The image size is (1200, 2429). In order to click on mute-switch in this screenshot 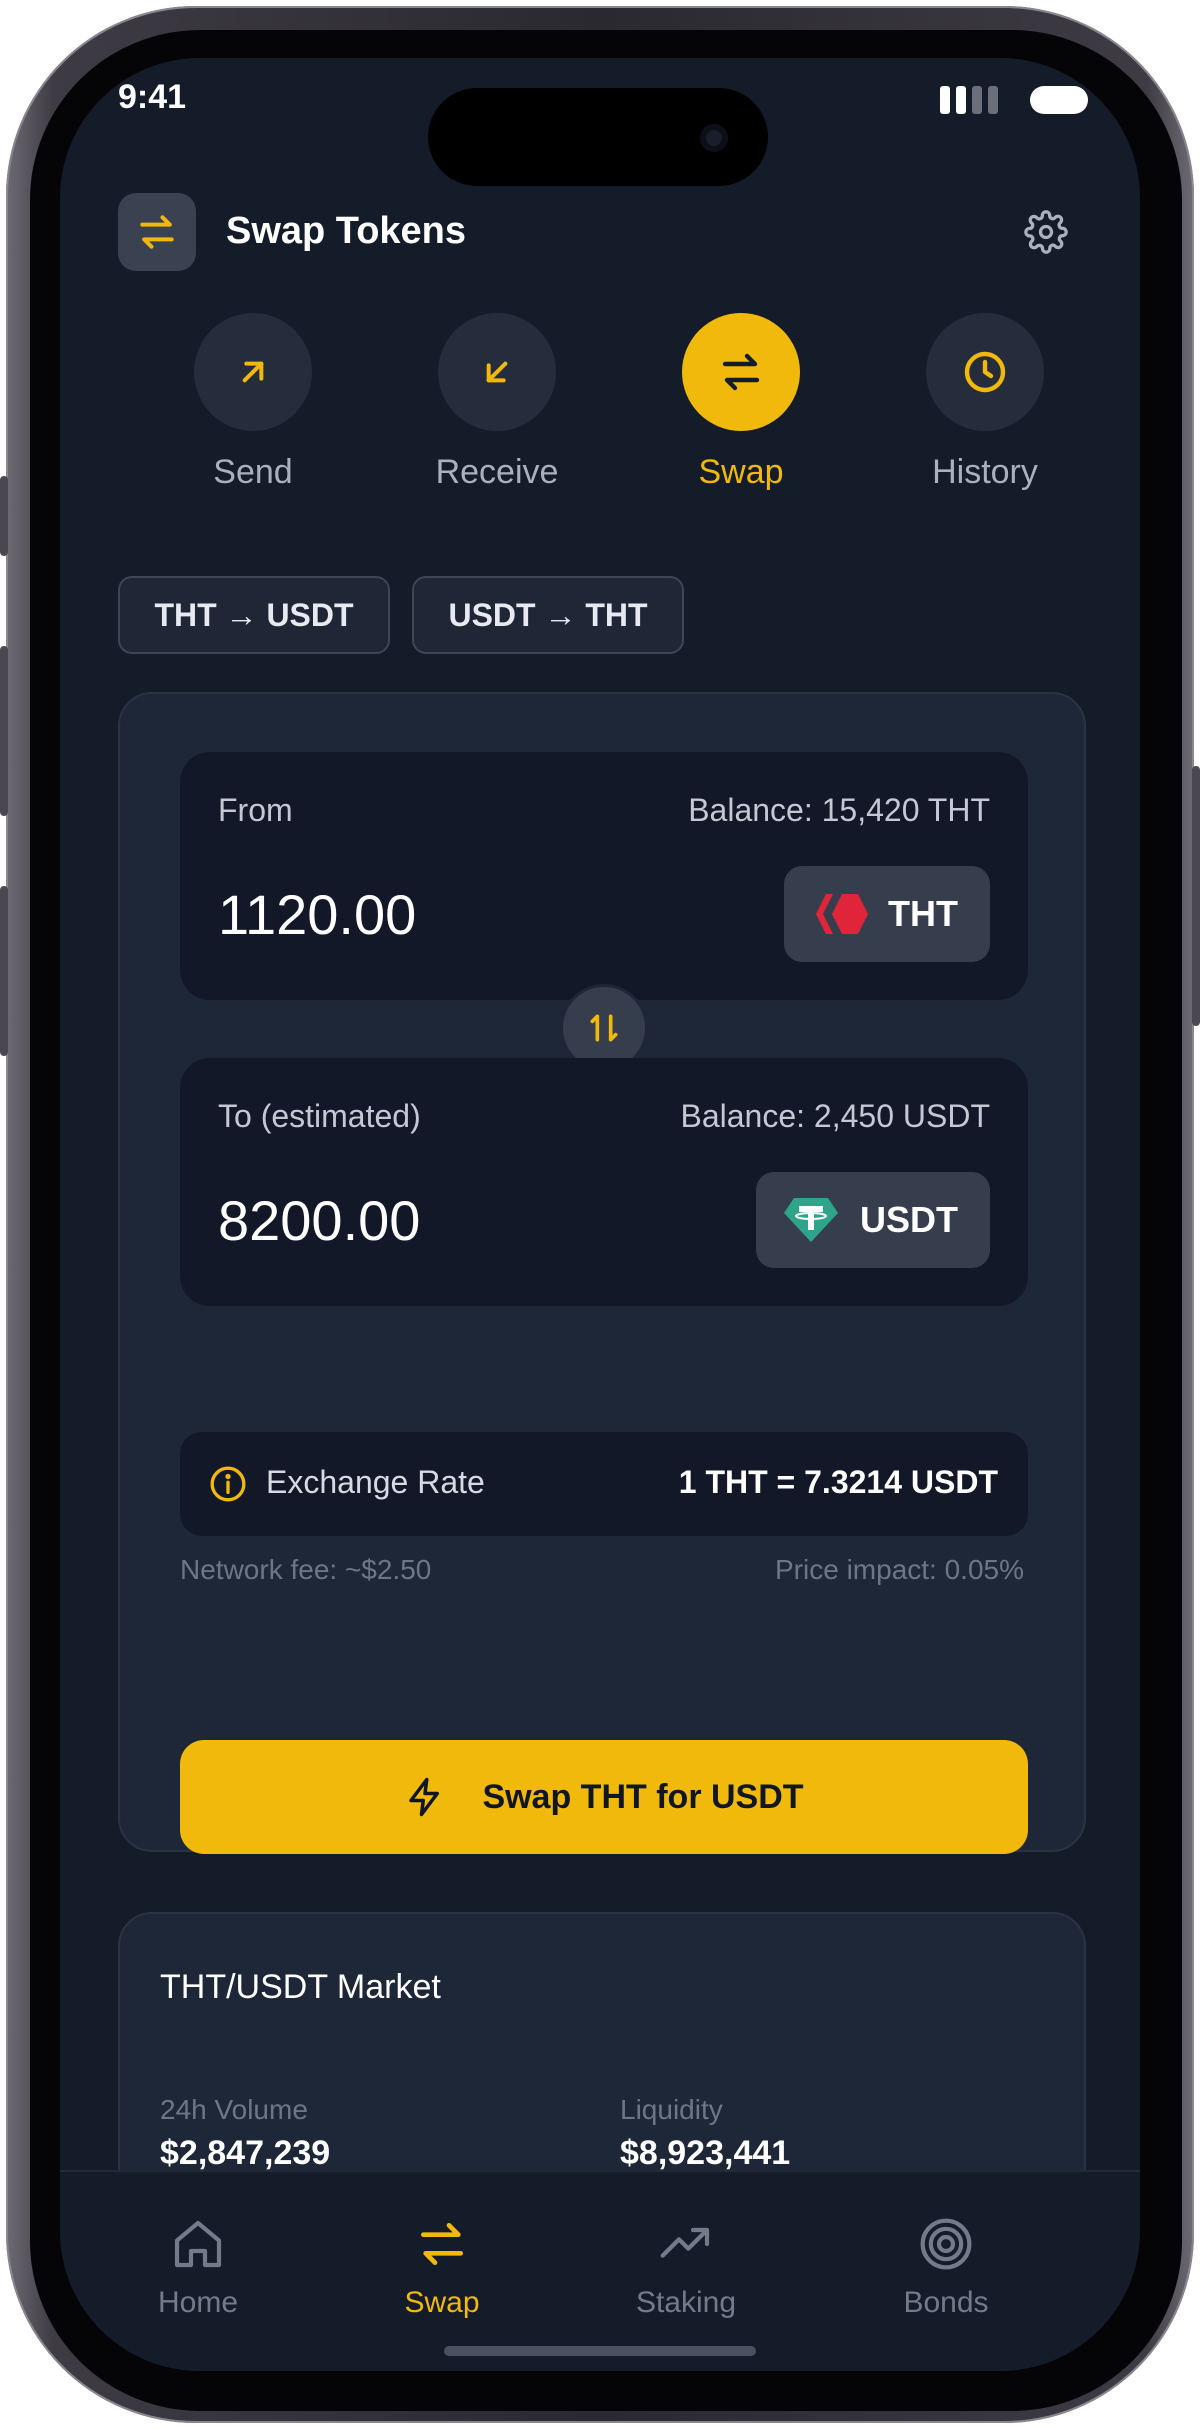, I will do `click(4, 516)`.